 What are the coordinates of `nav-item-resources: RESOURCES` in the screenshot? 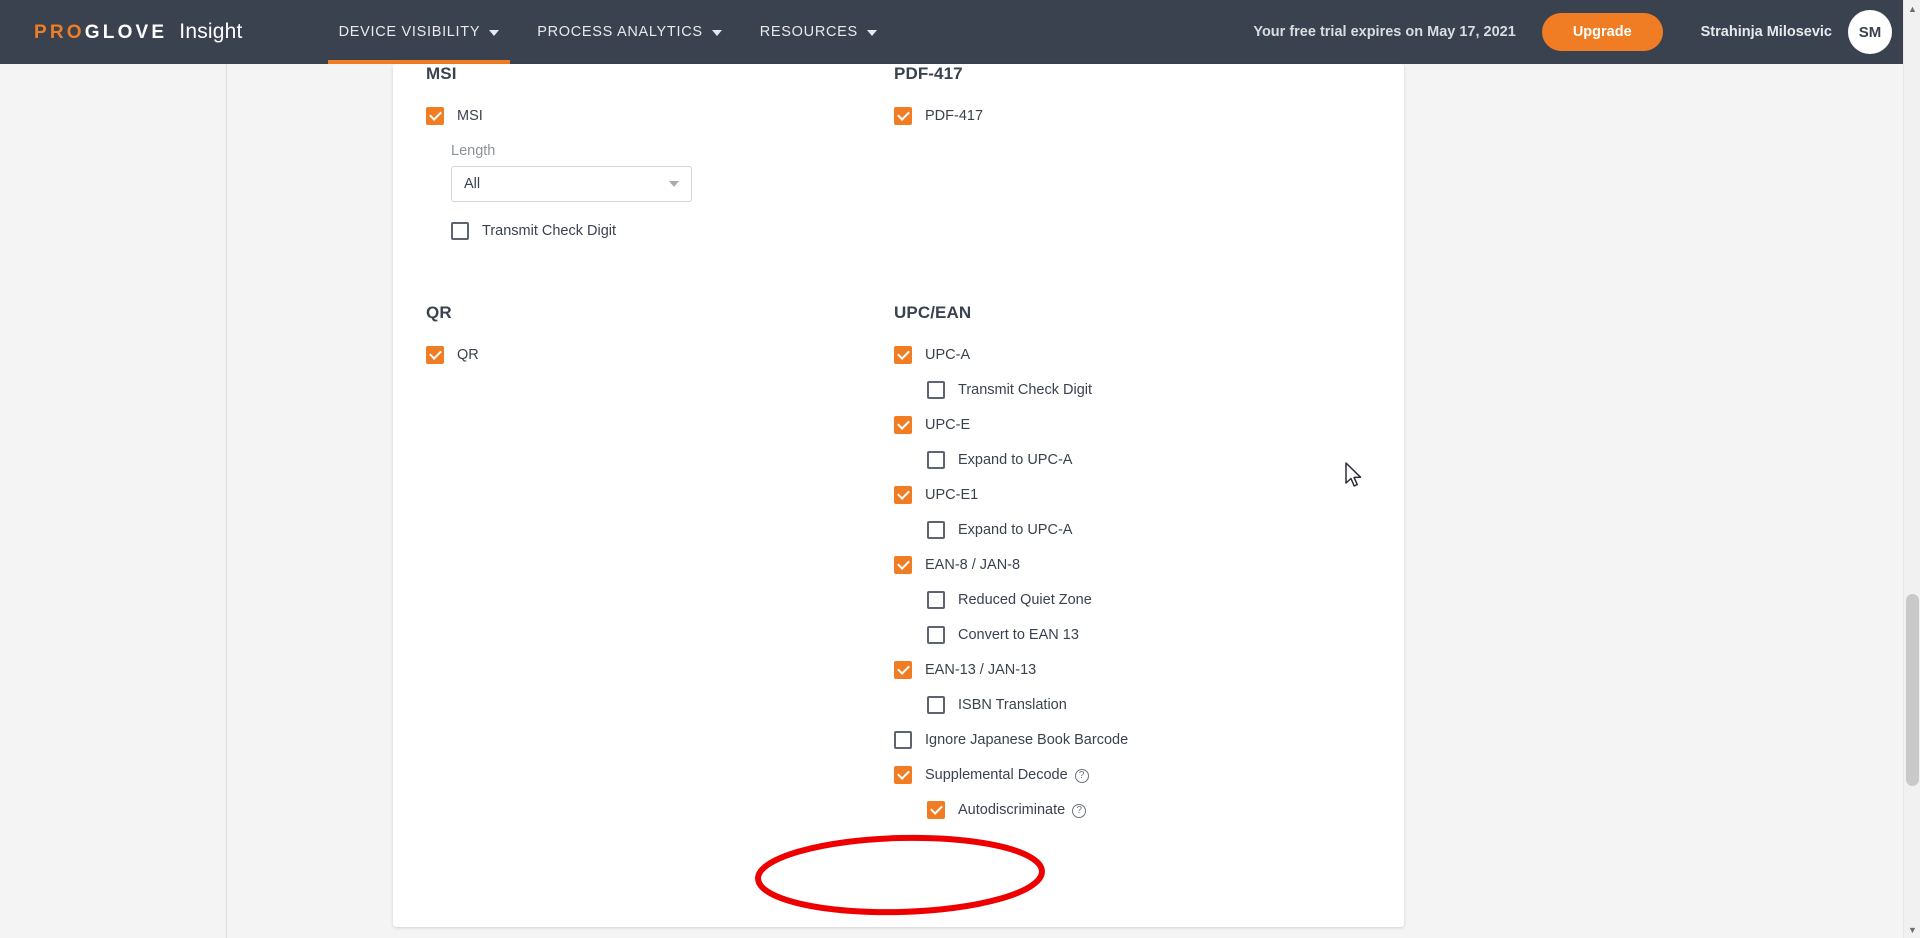 It's located at (818, 32).